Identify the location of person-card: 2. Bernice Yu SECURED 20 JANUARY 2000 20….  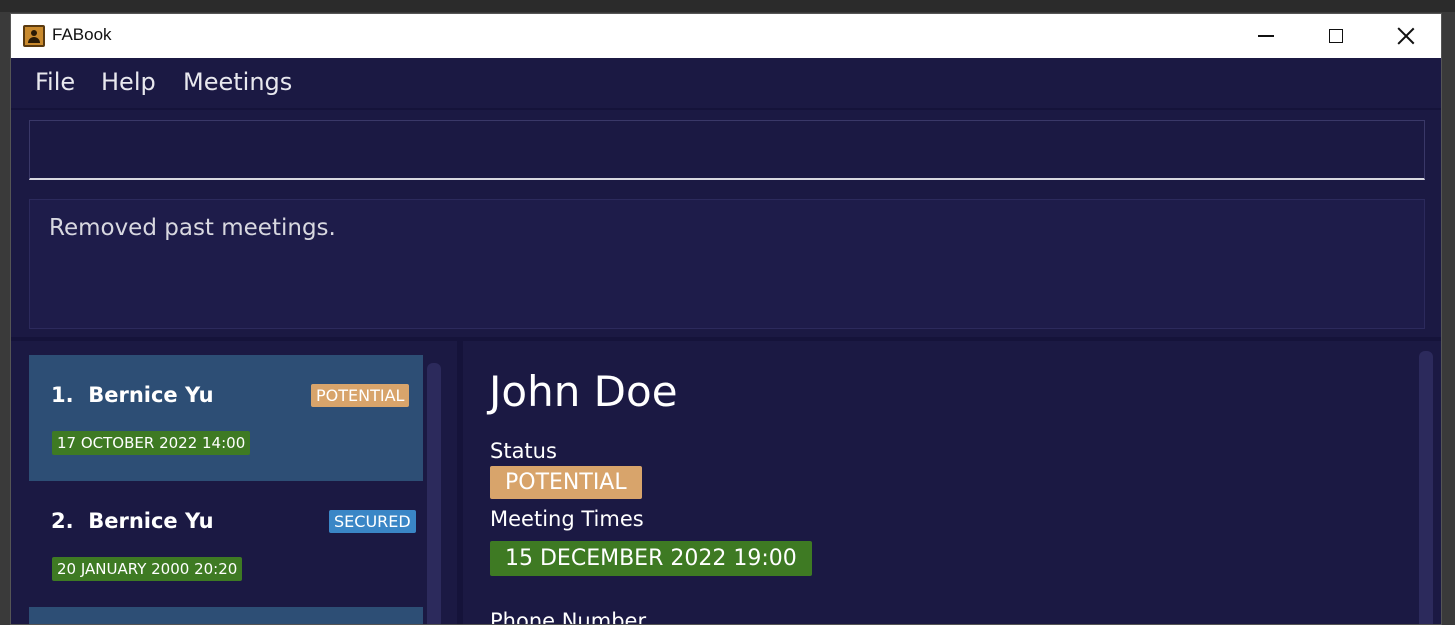
(226, 544).